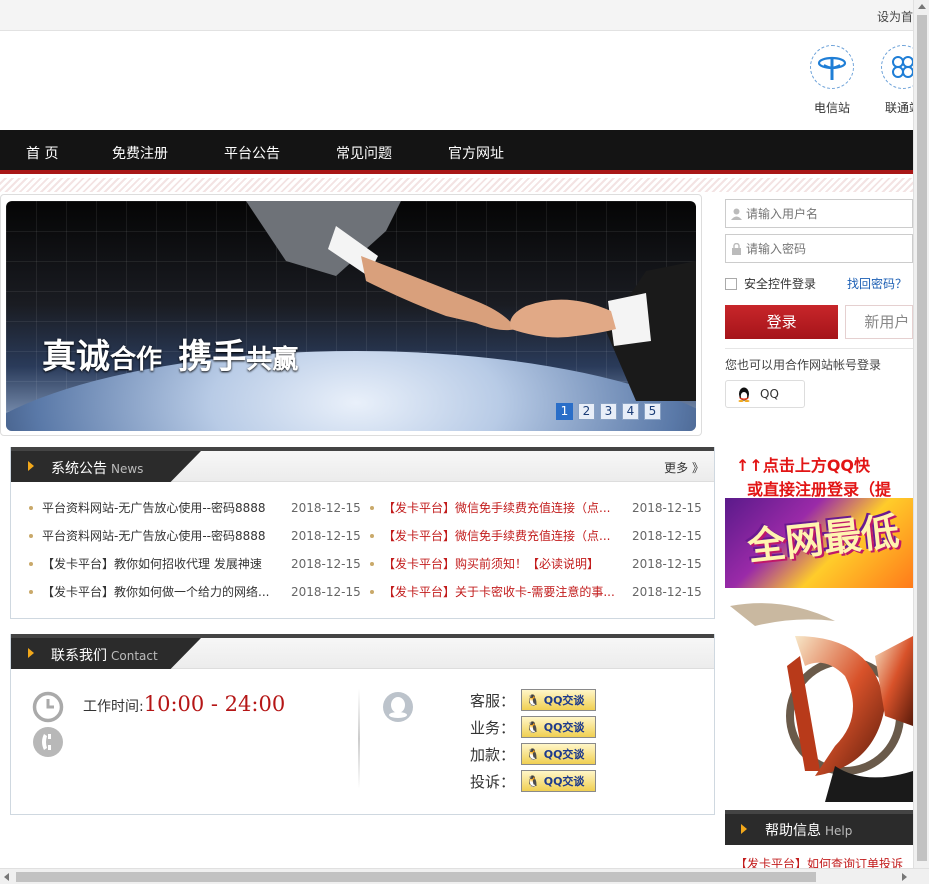 This screenshot has height=884, width=929. I want to click on promo-banner-lowest-price: 全网最低, so click(819, 543).